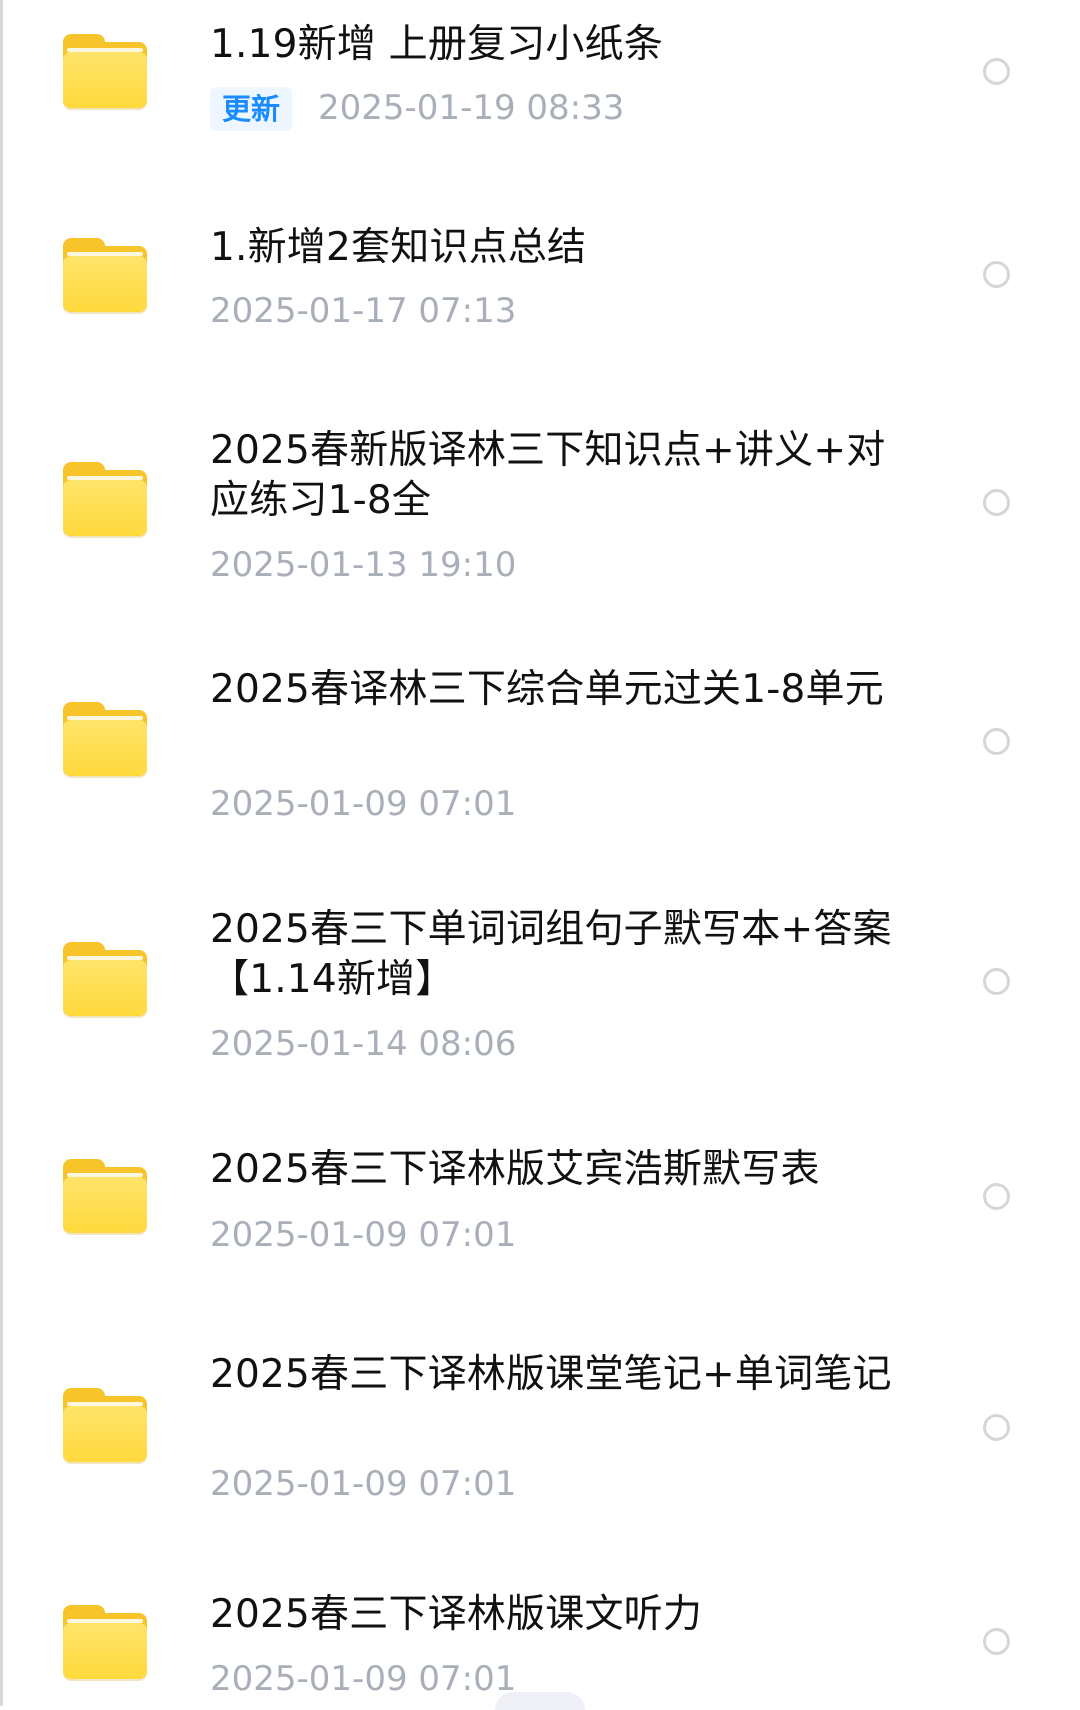 The height and width of the screenshot is (1710, 1080). I want to click on file-meta: 2025-01-17 07:13, so click(363, 311).